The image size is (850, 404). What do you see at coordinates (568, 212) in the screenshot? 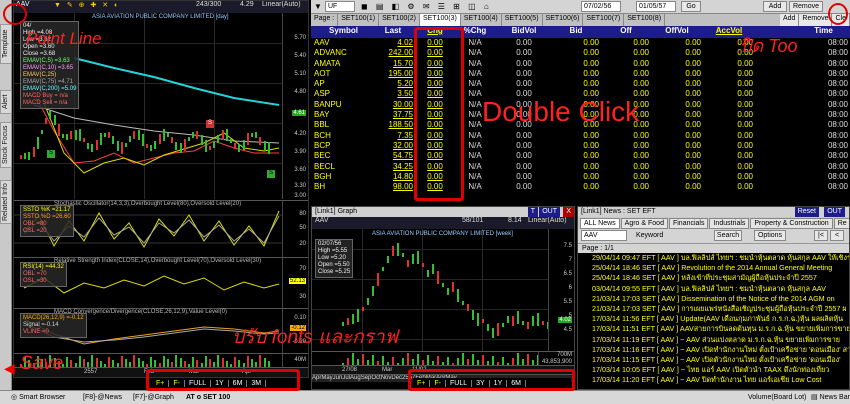
I see `graph-close-button: X` at bounding box center [568, 212].